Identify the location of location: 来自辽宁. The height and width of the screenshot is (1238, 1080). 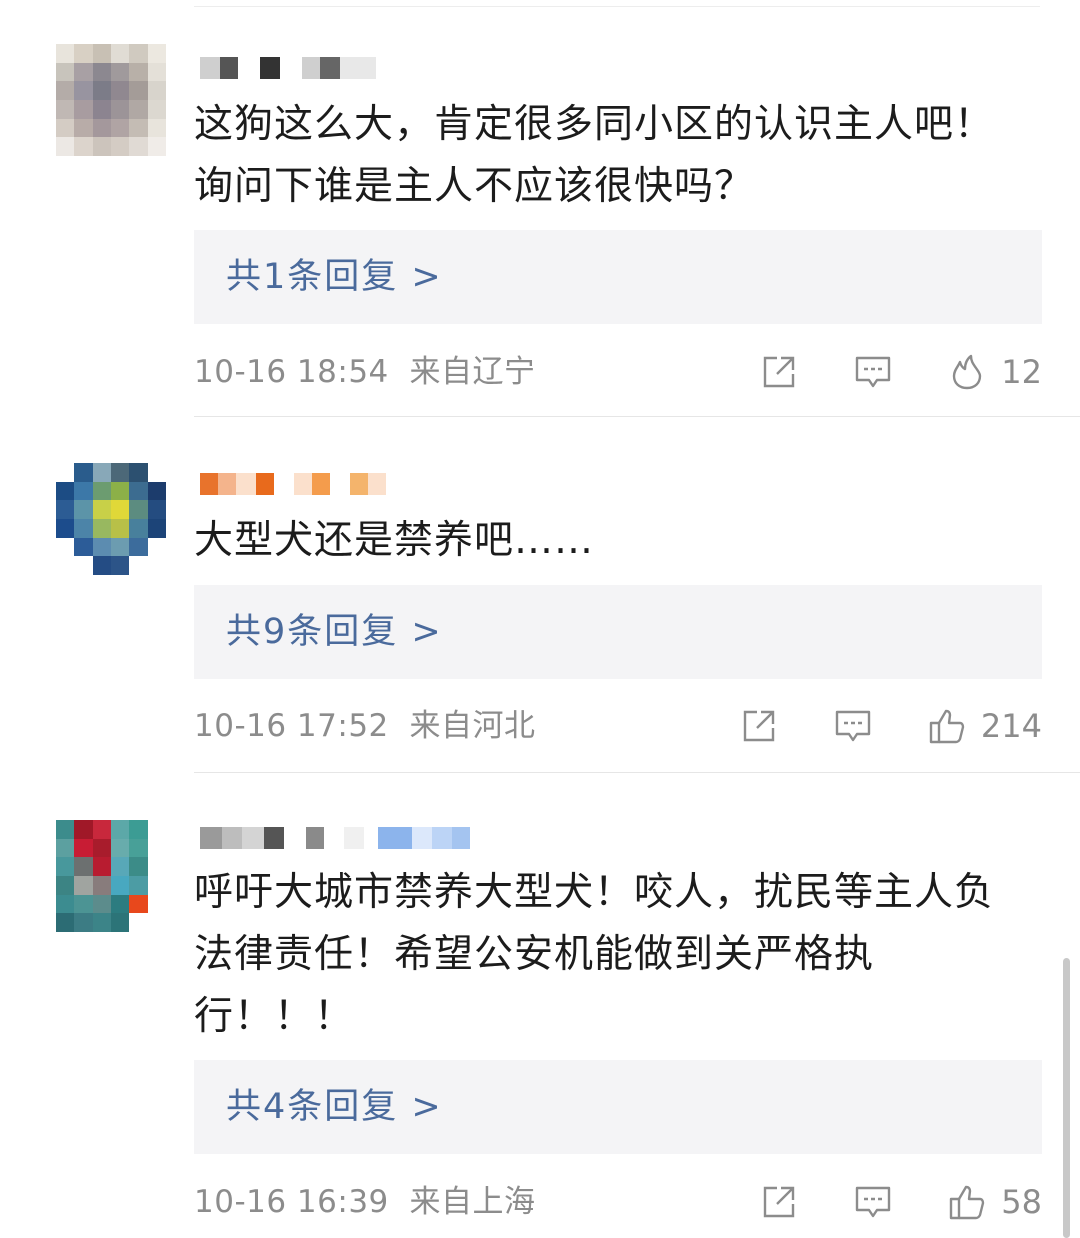
(472, 372).